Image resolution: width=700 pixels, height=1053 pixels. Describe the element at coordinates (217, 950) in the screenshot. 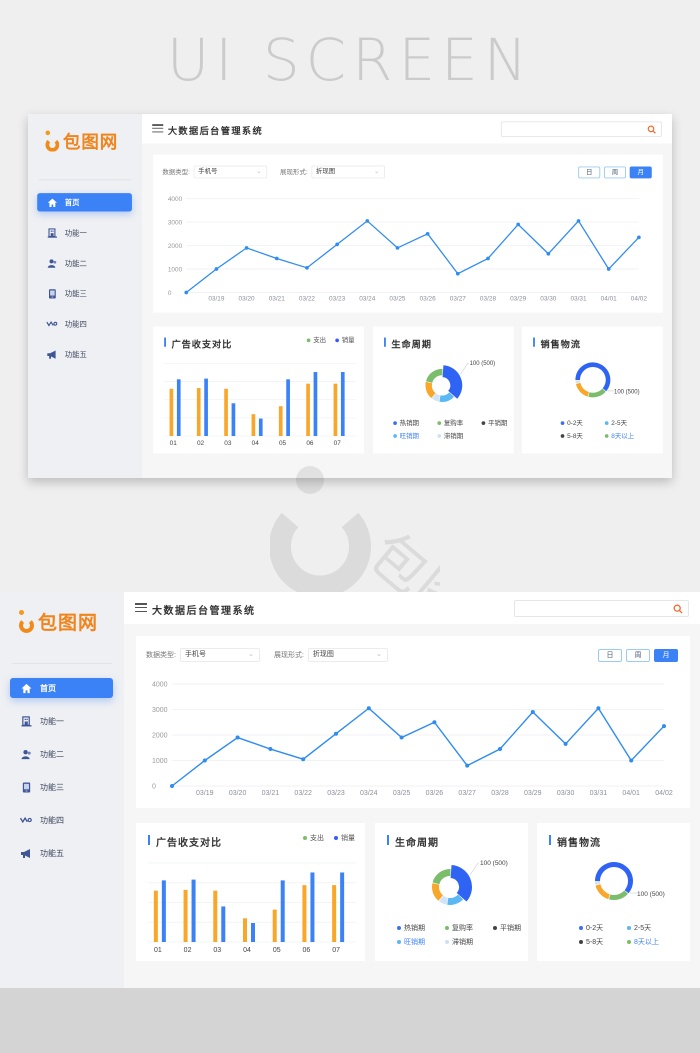

I see `x-tick-label: 03` at that location.